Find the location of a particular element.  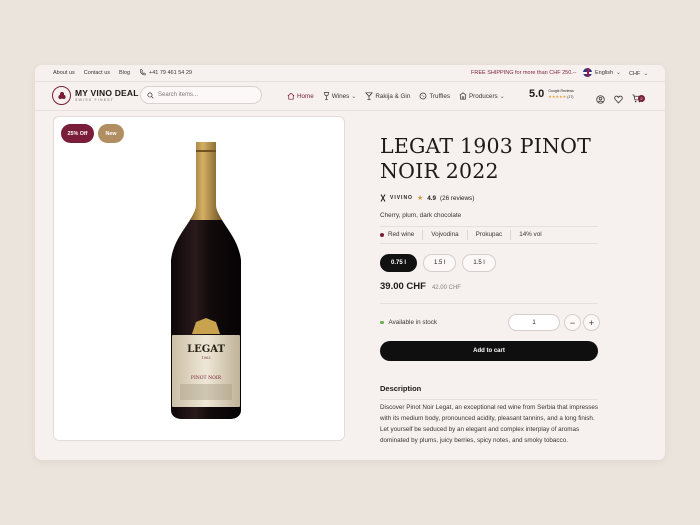

language-select: English ⌄ is located at coordinates (602, 72).